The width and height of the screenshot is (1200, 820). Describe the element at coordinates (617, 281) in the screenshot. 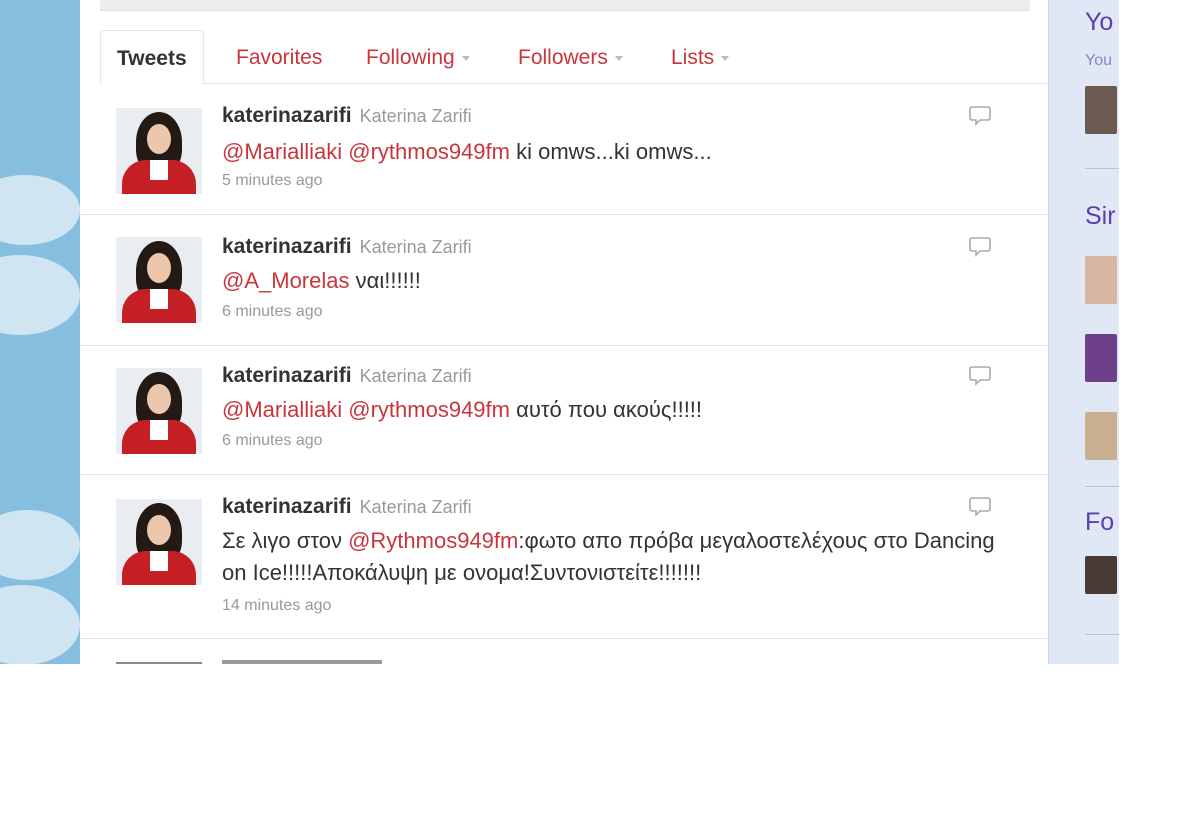

I see `tweet-text: @A_Morelas ναι!!!!!!` at that location.